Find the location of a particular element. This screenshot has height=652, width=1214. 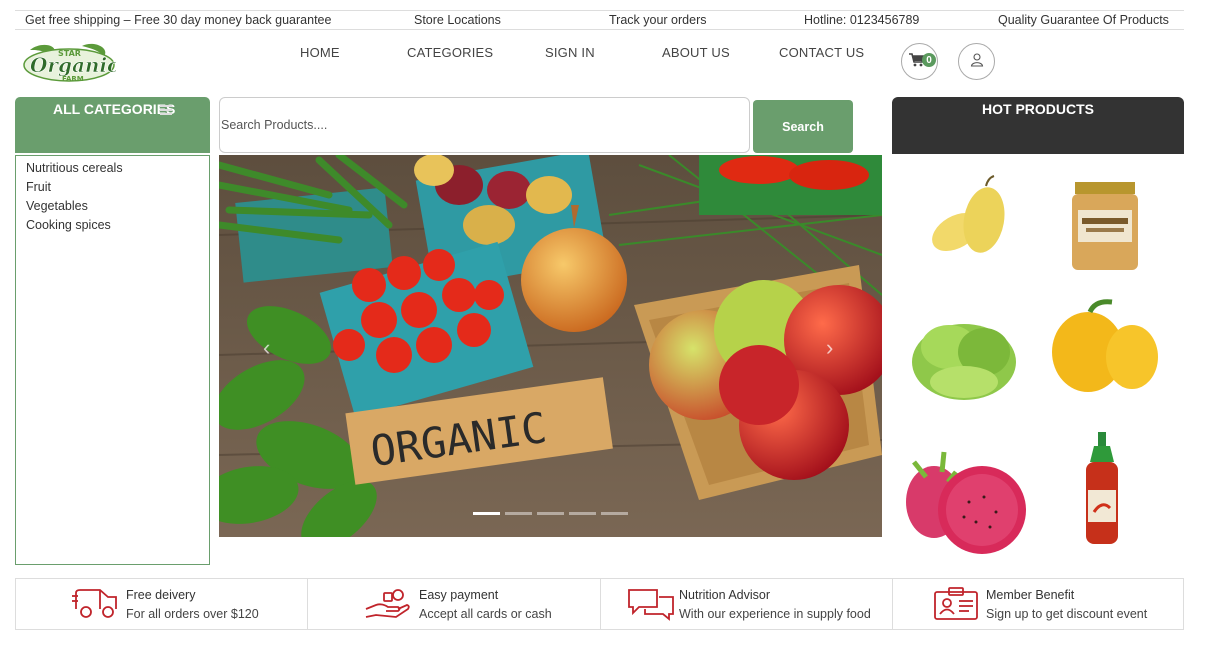

hamburger-icon is located at coordinates (166, 111).